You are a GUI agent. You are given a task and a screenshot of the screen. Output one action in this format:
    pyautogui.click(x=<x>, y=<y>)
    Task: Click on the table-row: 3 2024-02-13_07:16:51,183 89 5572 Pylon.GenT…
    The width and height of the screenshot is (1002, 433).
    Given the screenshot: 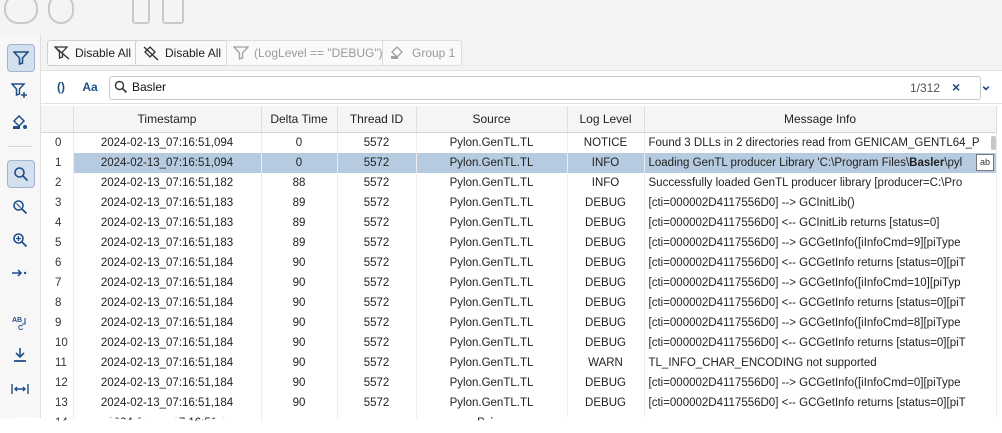 What is the action you would take?
    pyautogui.click(x=519, y=203)
    